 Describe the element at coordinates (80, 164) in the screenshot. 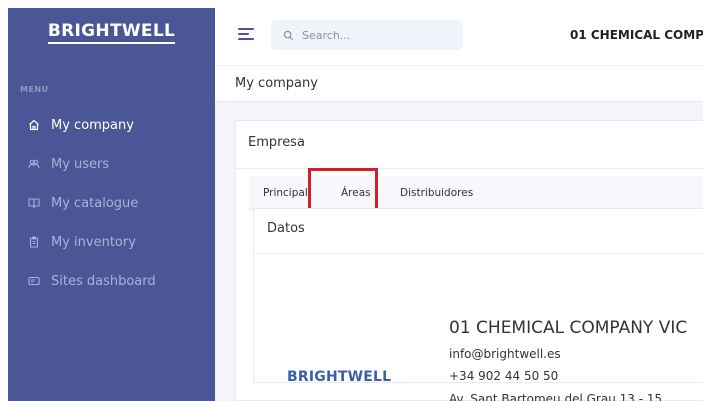

I see `sidebar-item-label: My users` at that location.